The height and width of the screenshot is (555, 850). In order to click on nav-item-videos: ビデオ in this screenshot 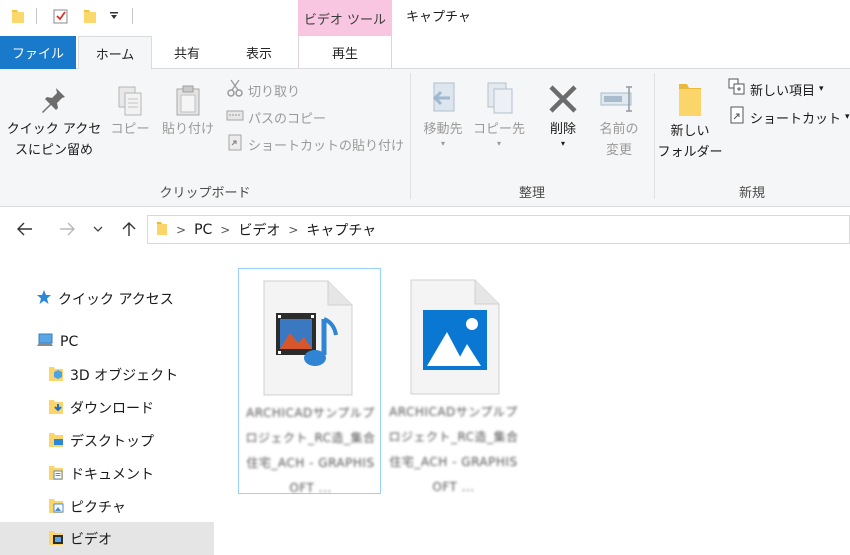, I will do `click(107, 538)`.